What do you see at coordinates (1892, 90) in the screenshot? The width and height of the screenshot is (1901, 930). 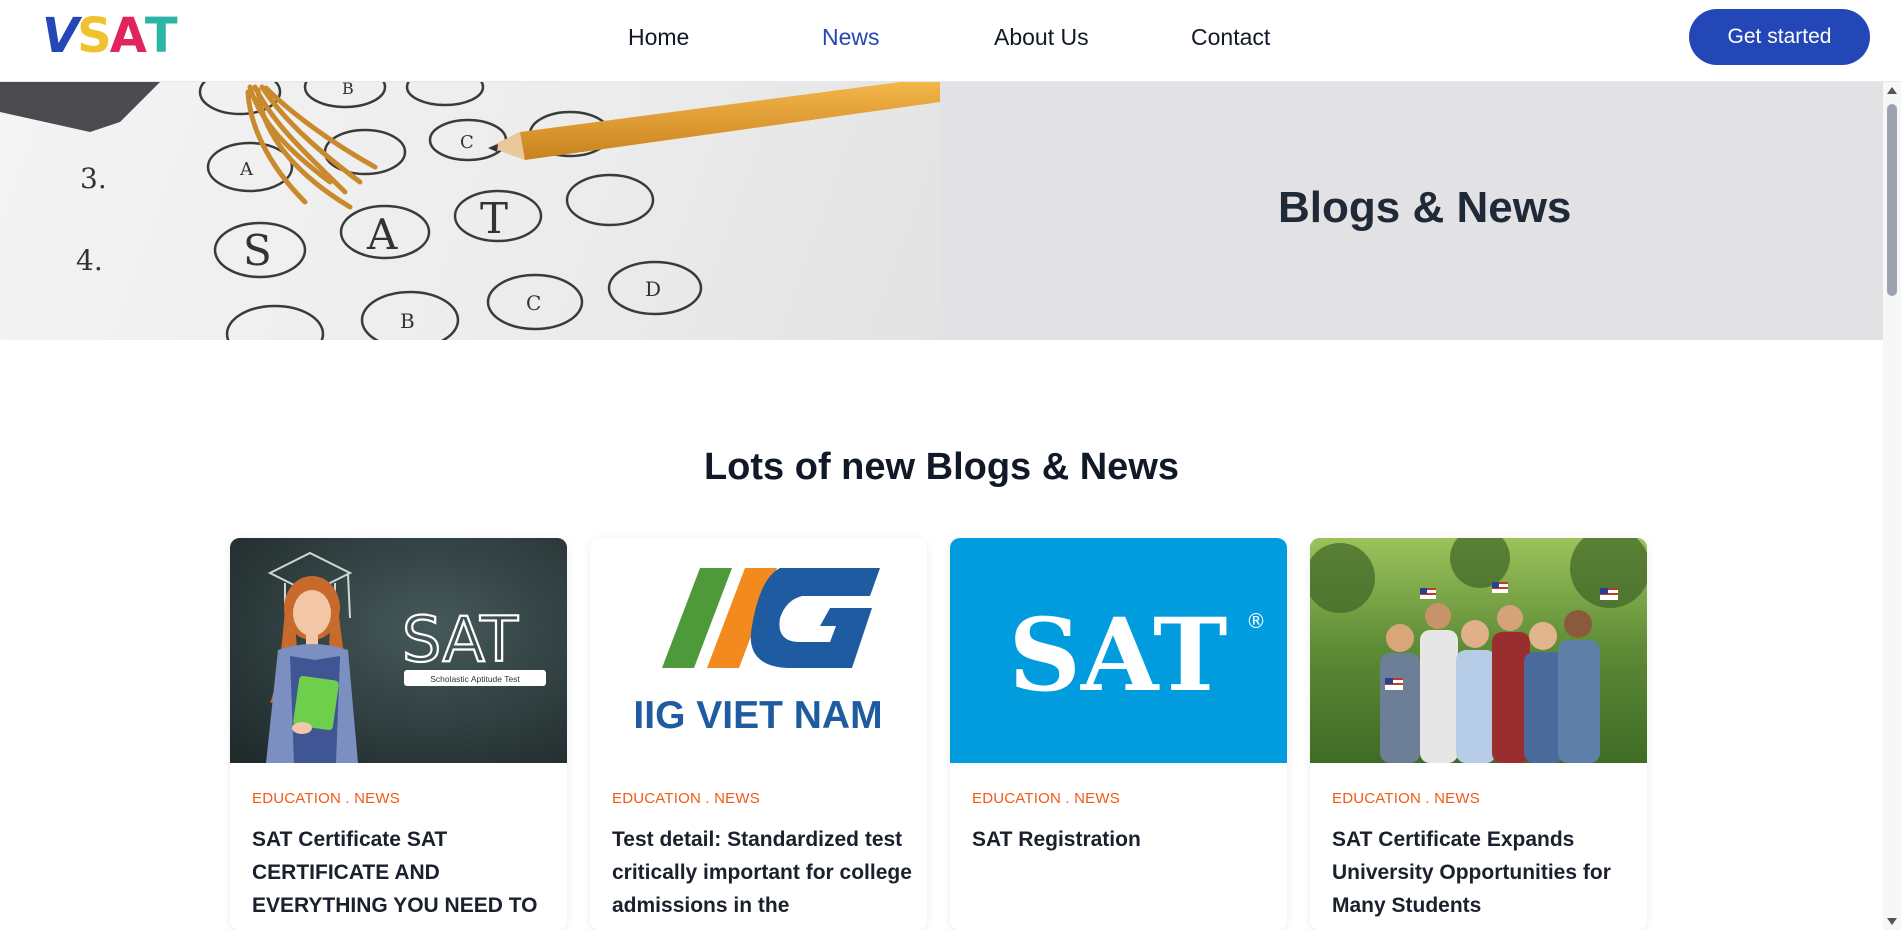 I see `scroll-up-arrow-icon` at bounding box center [1892, 90].